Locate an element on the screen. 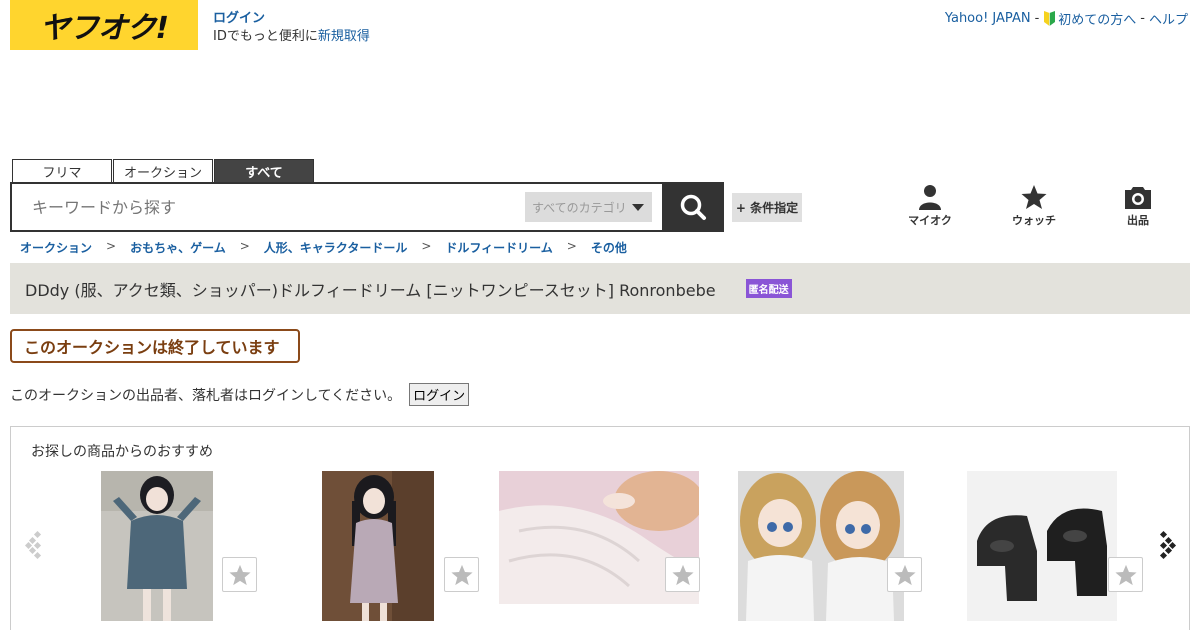 The image size is (1200, 630). breadcrumb-dolls: 人形、キャラクタードール is located at coordinates (336, 247).